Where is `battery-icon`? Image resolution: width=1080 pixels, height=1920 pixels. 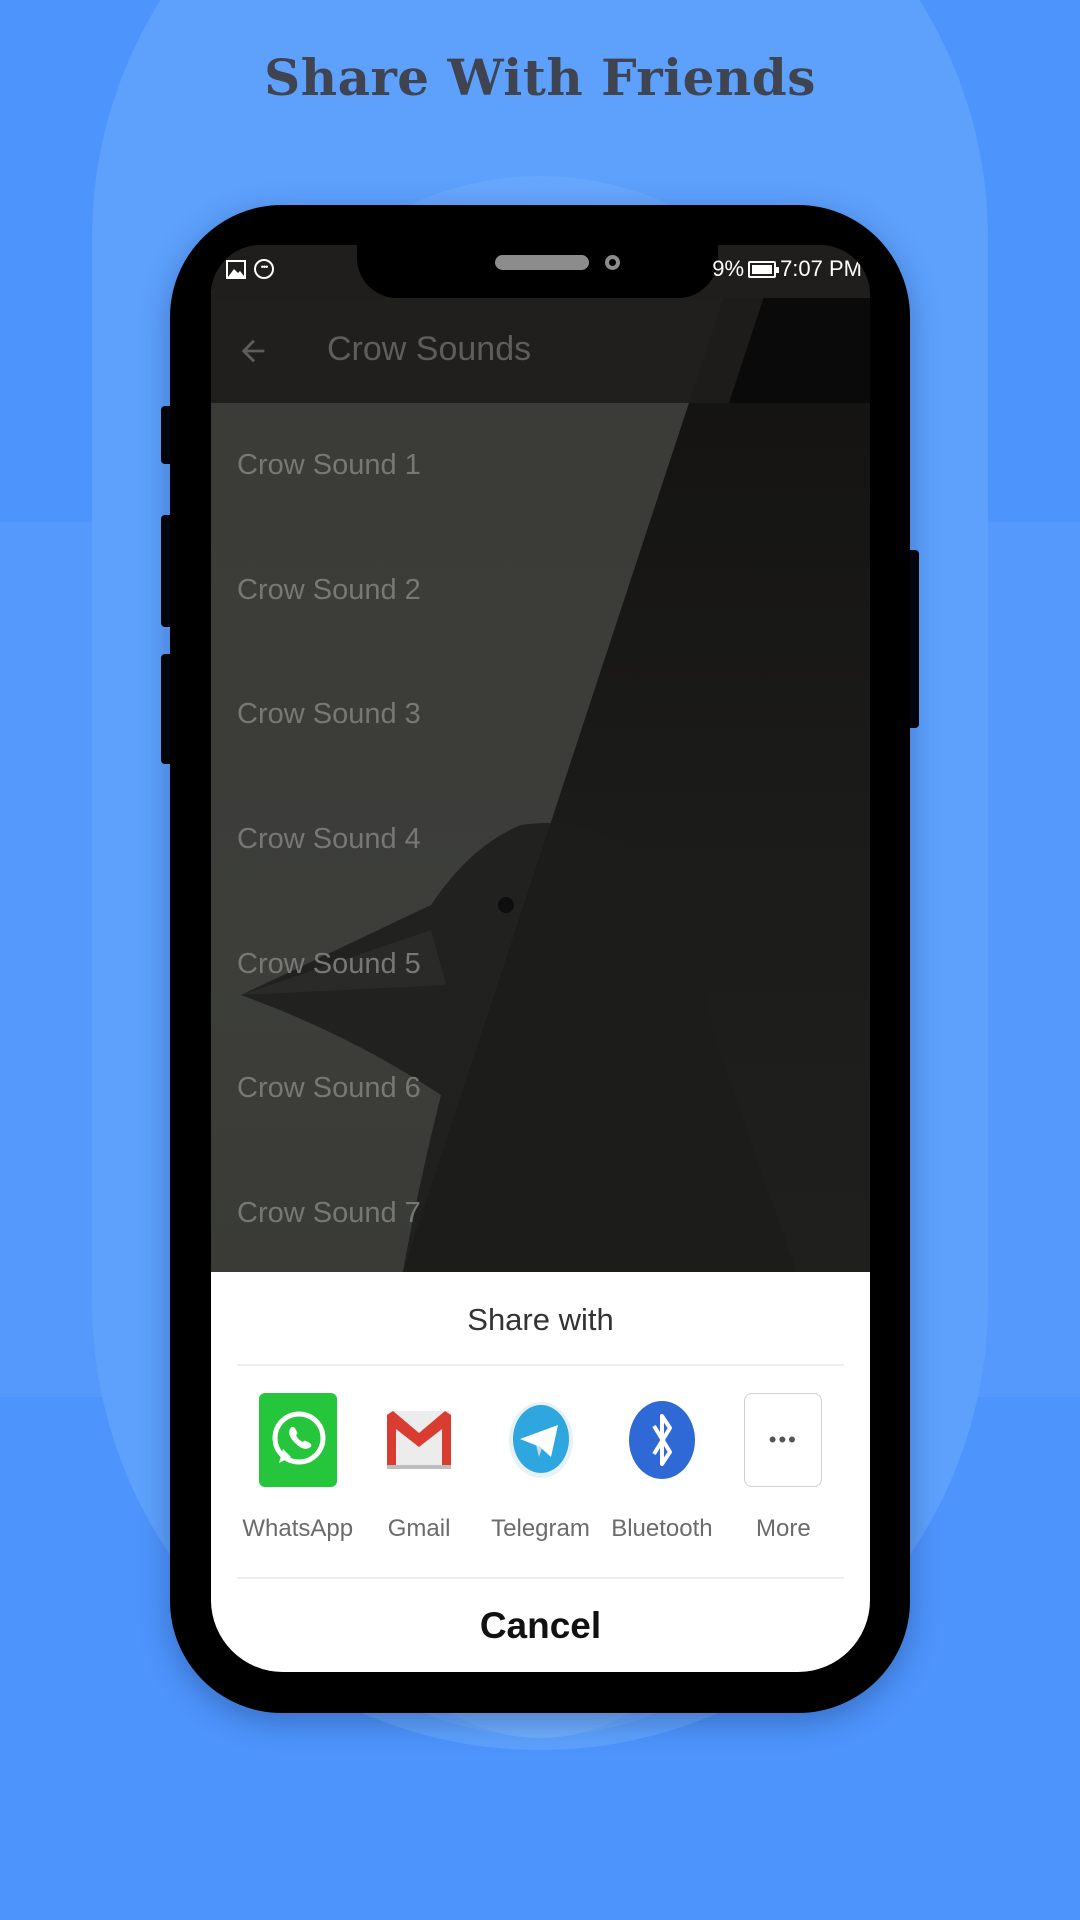
battery-icon is located at coordinates (764, 269).